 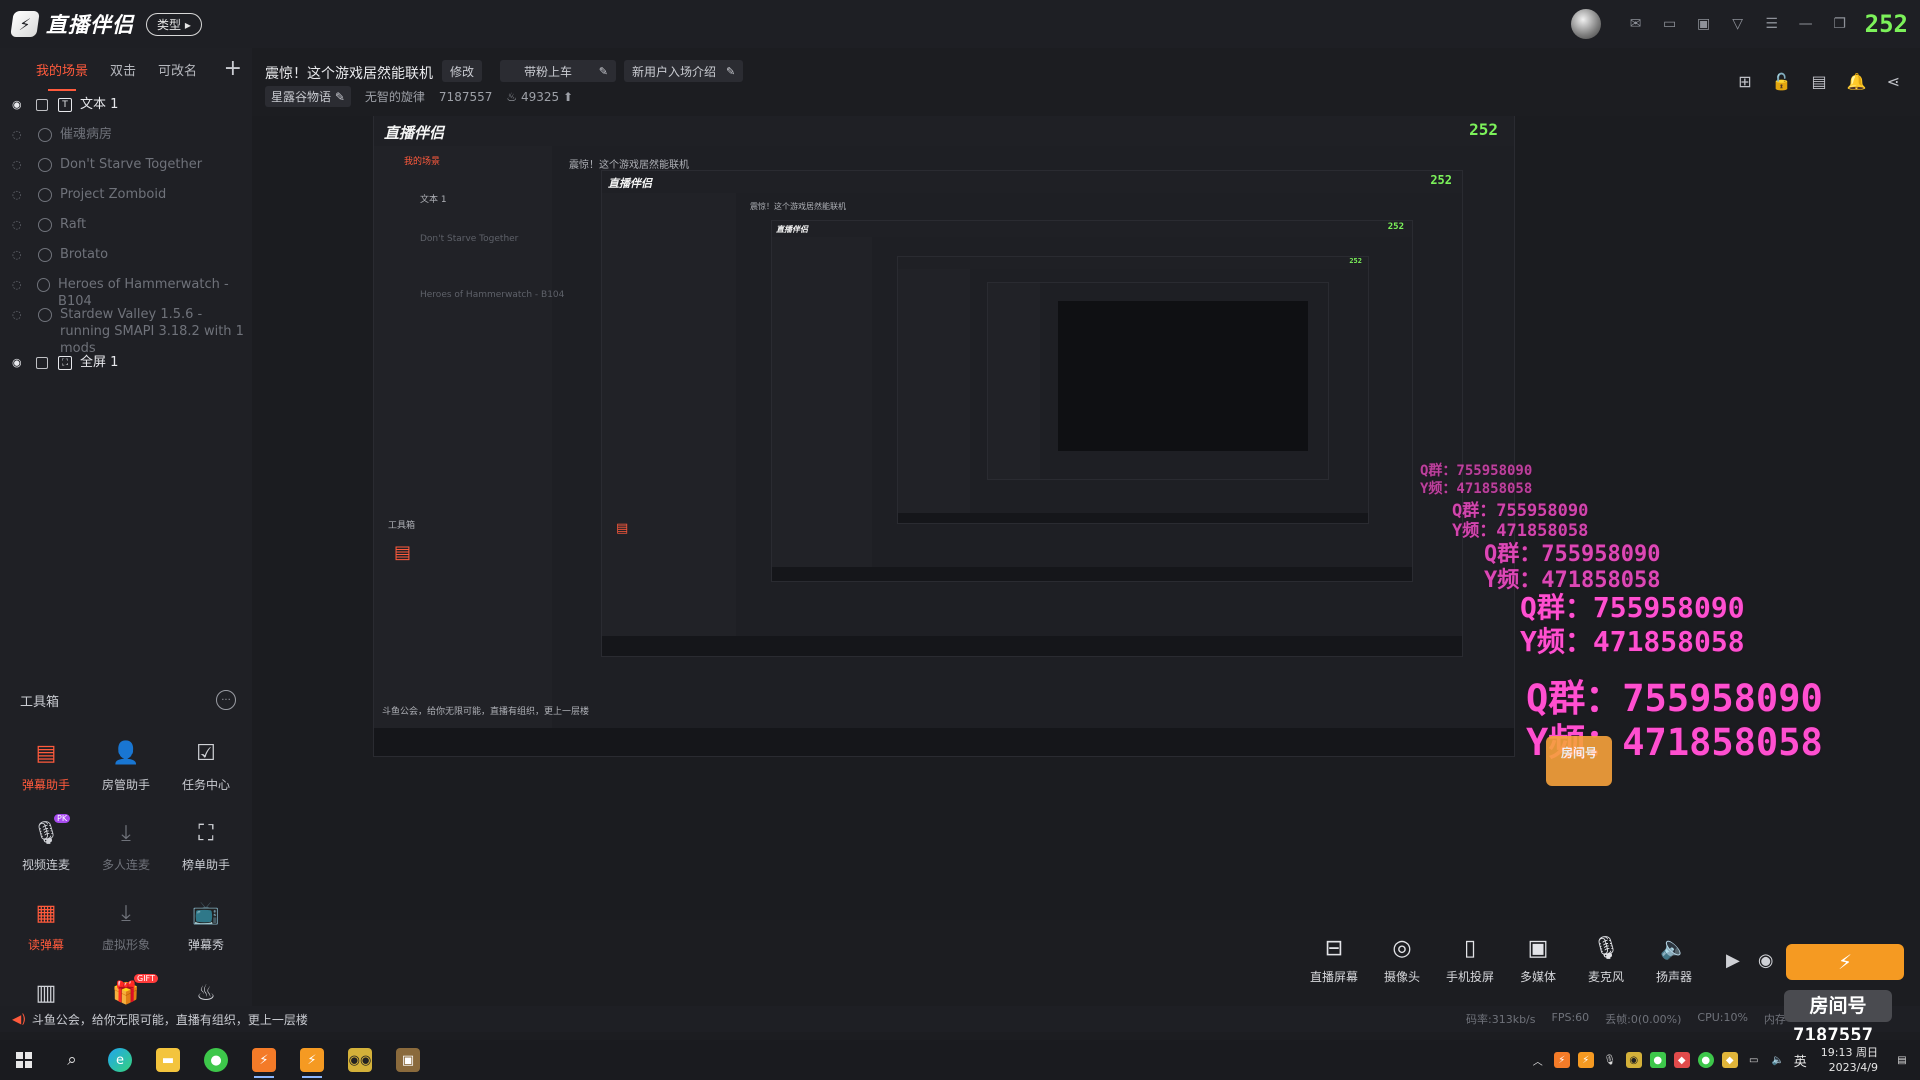 I want to click on record-icon: ▶, so click(x=1733, y=960).